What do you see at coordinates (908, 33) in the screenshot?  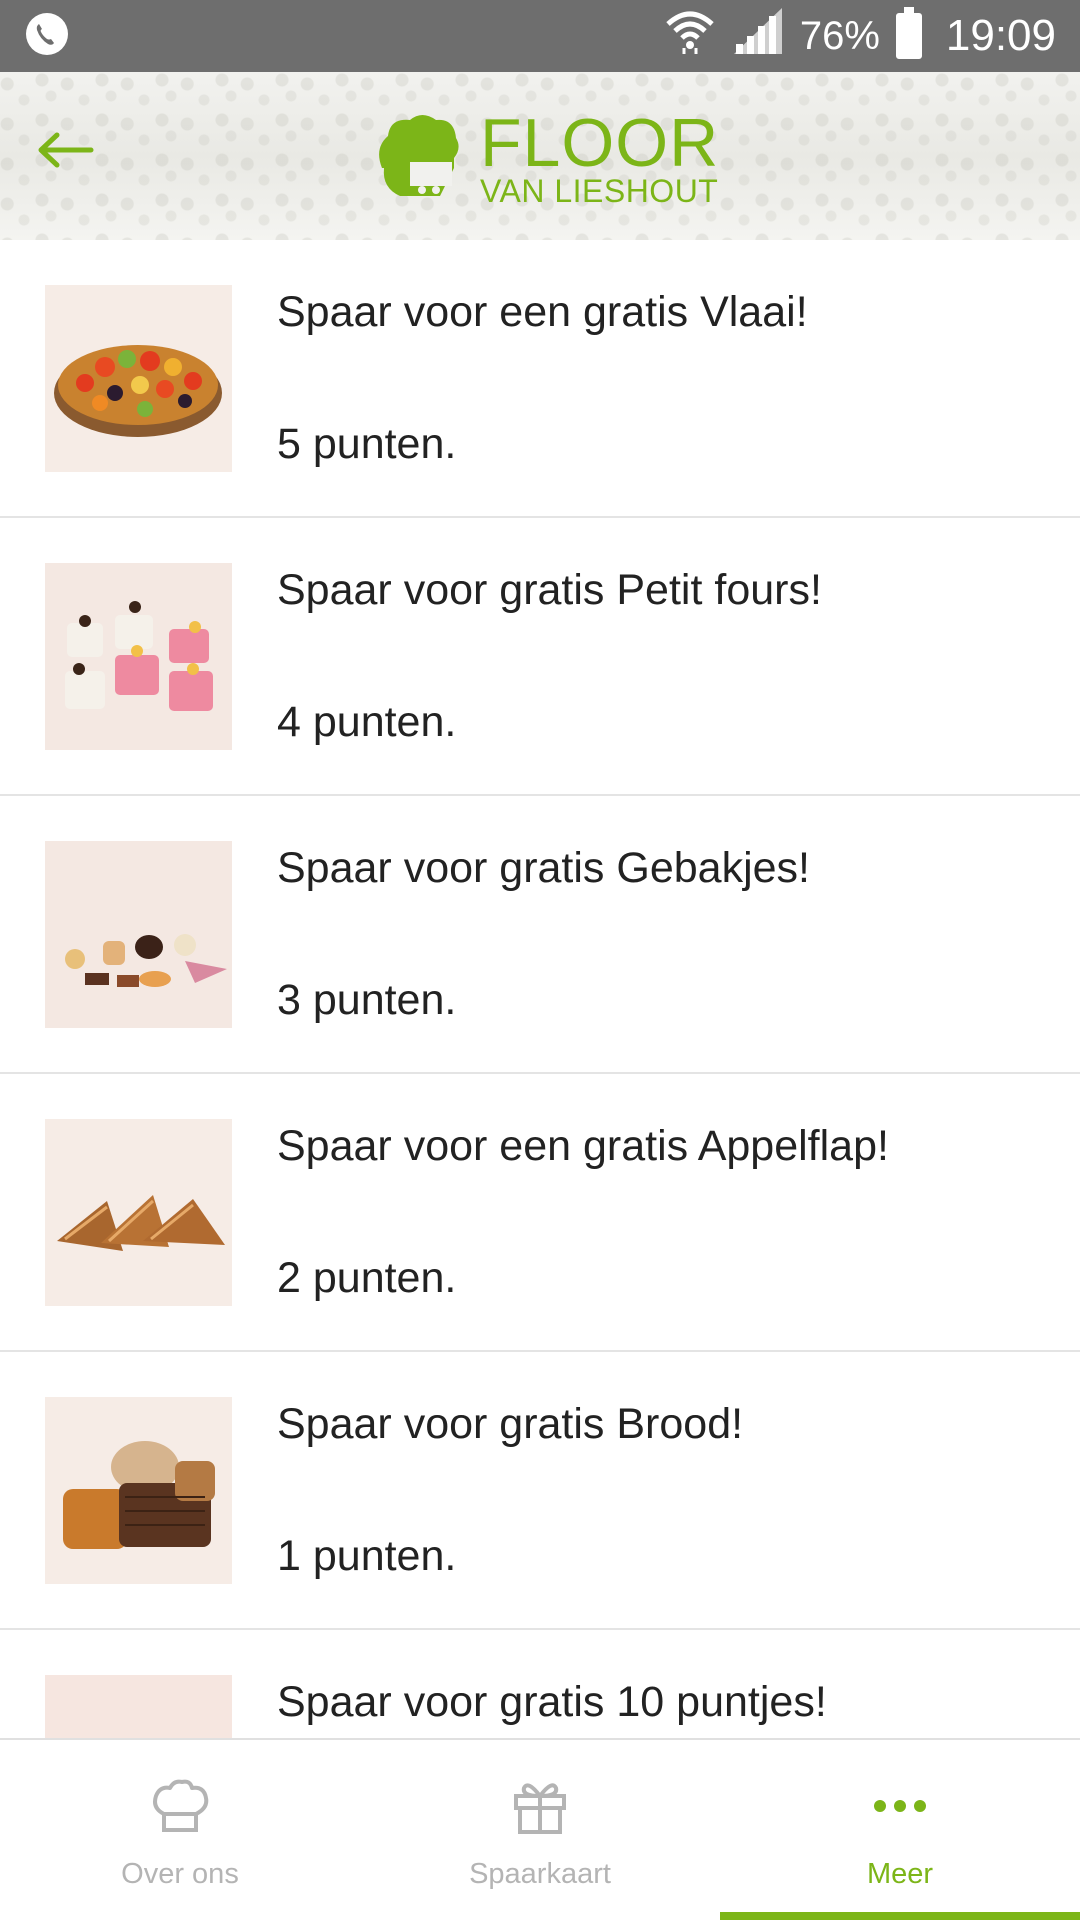 I see `battery-icon` at bounding box center [908, 33].